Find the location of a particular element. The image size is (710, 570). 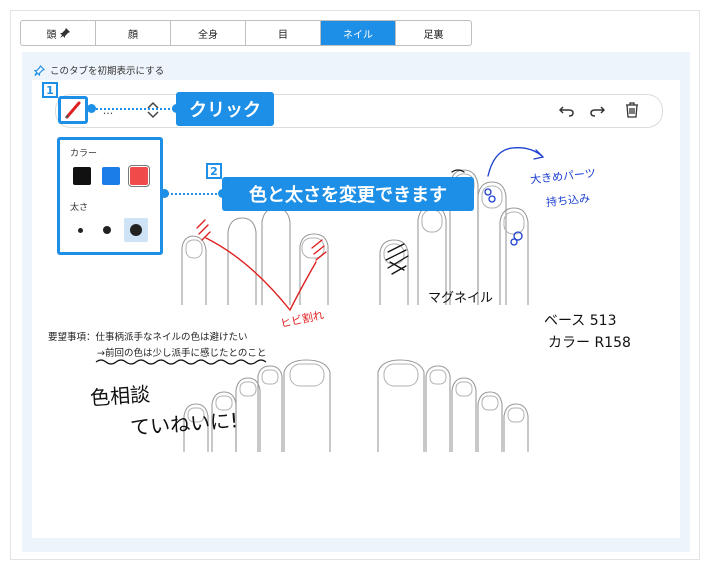

size-stepper is located at coordinates (153, 110).